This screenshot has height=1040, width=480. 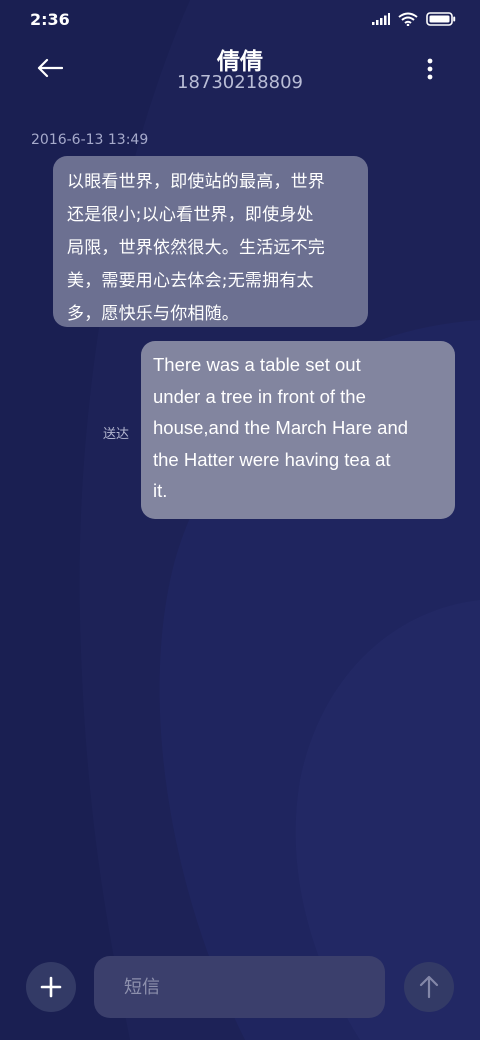 I want to click on message-line: 多，愿快乐与你相随。, so click(x=153, y=314).